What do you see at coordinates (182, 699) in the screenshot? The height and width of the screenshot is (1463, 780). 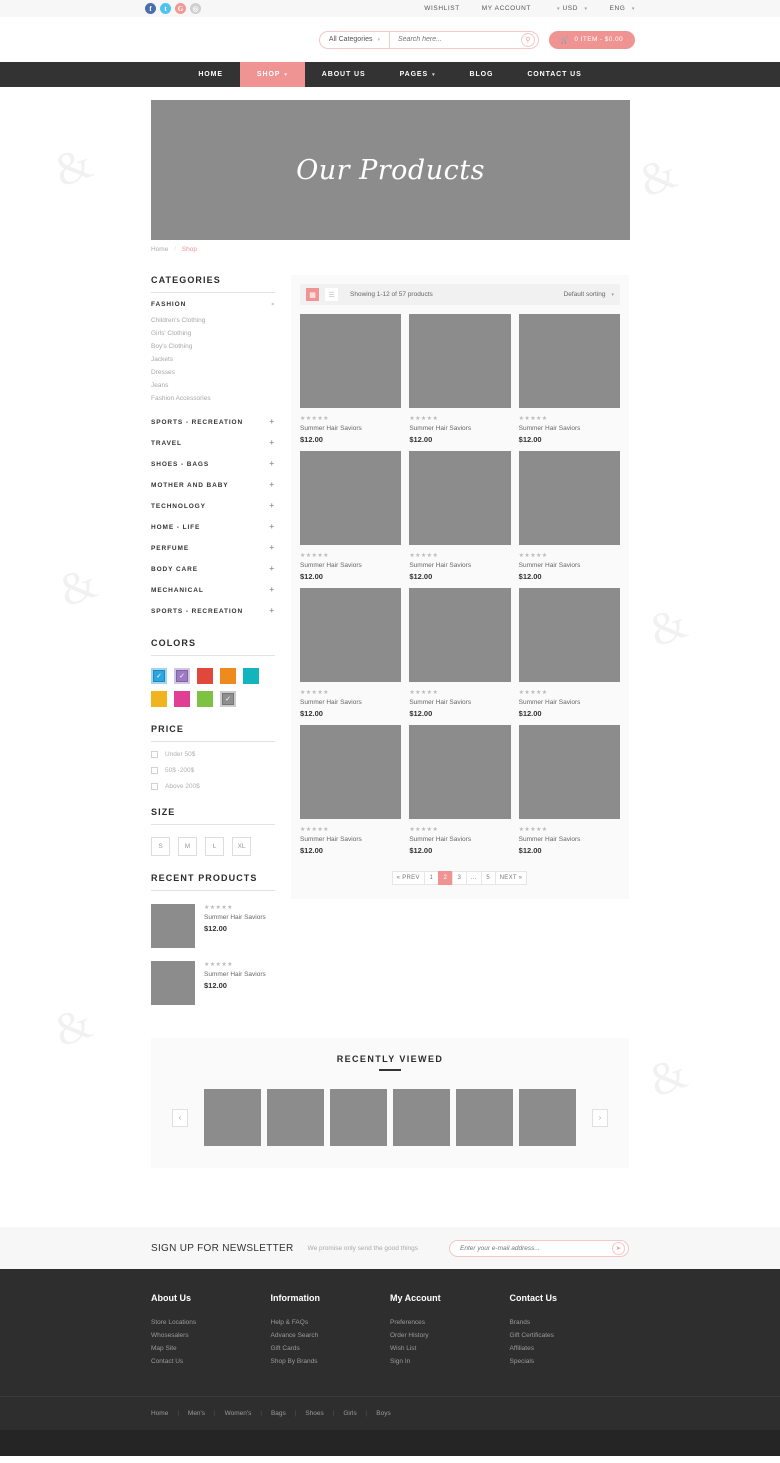 I see `color-swatch-pink` at bounding box center [182, 699].